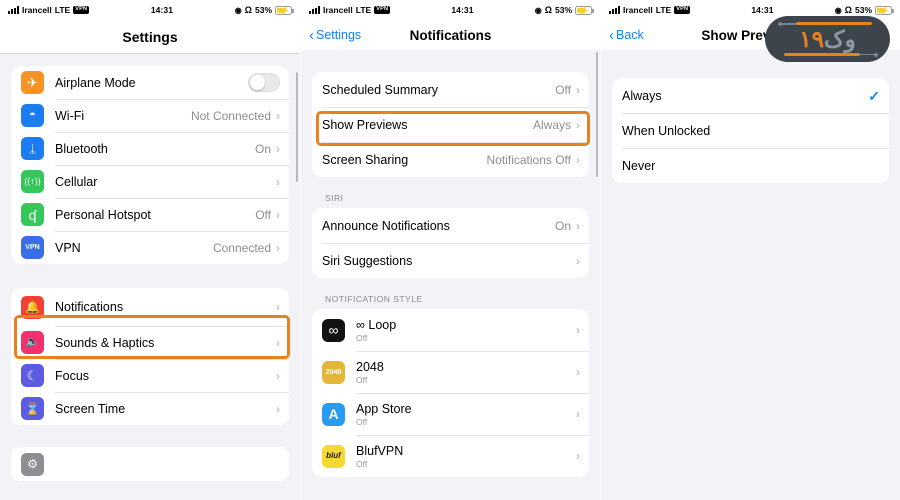  What do you see at coordinates (150, 375) in the screenshot?
I see `settings-row-focus: ☾ Focus ›` at bounding box center [150, 375].